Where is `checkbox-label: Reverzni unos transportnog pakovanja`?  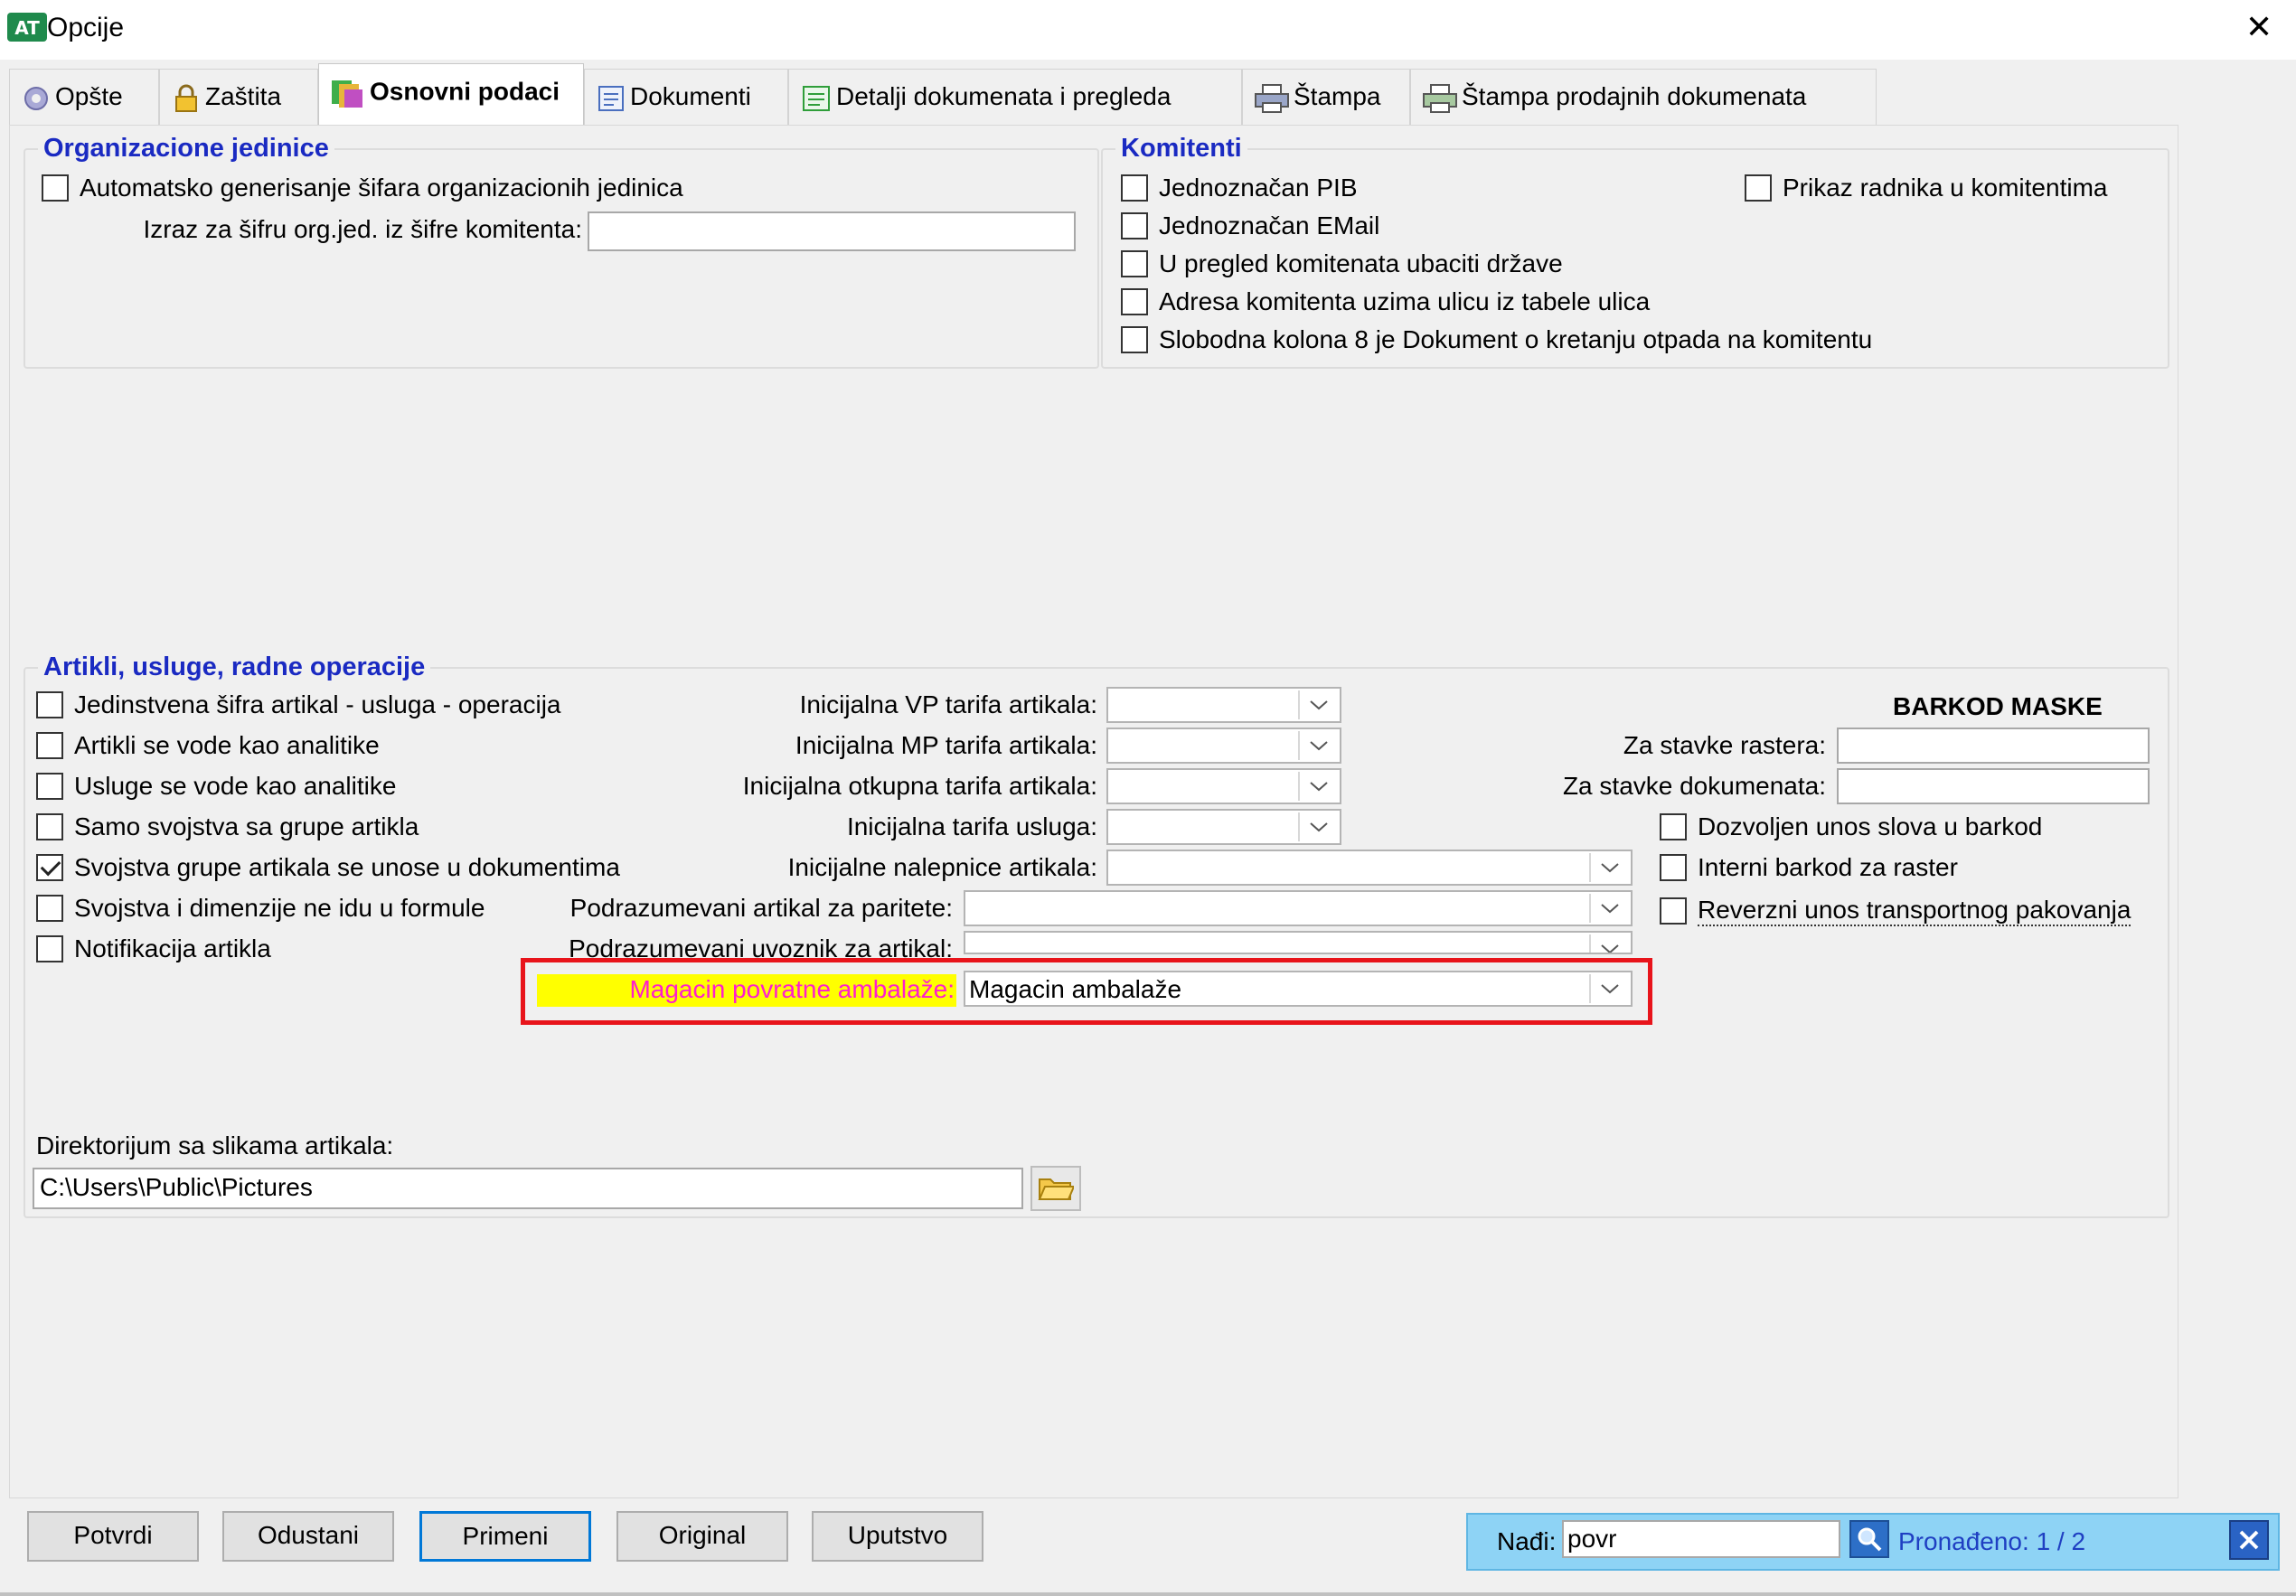
checkbox-label: Reverzni unos transportnog pakovanja is located at coordinates (1914, 911).